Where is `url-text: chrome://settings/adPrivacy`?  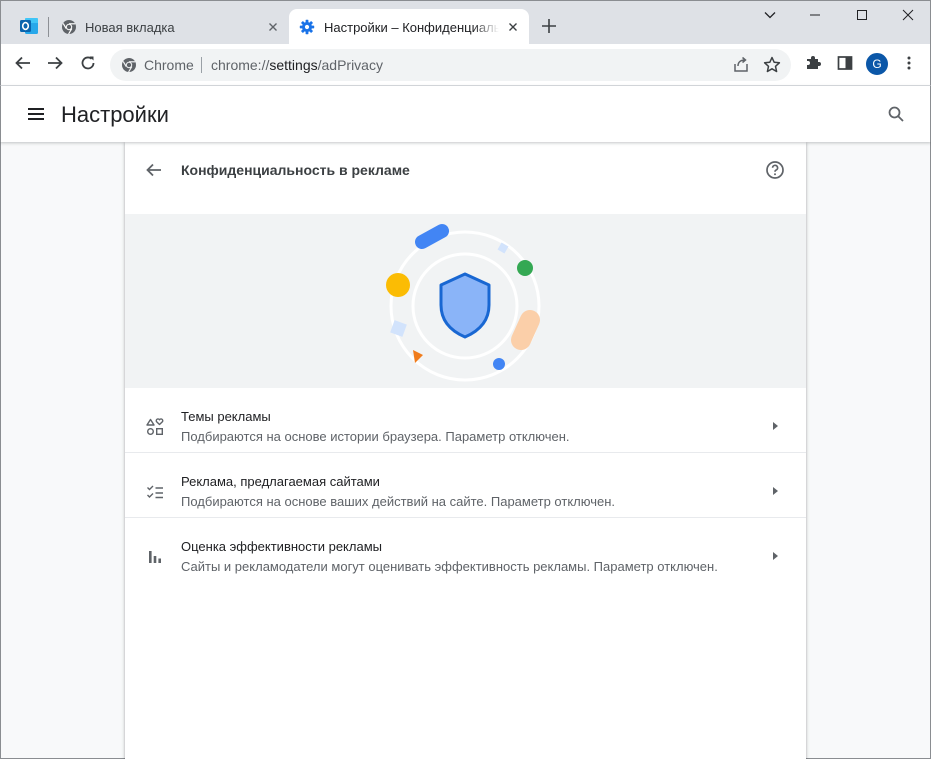
url-text: chrome://settings/adPrivacy is located at coordinates (297, 65).